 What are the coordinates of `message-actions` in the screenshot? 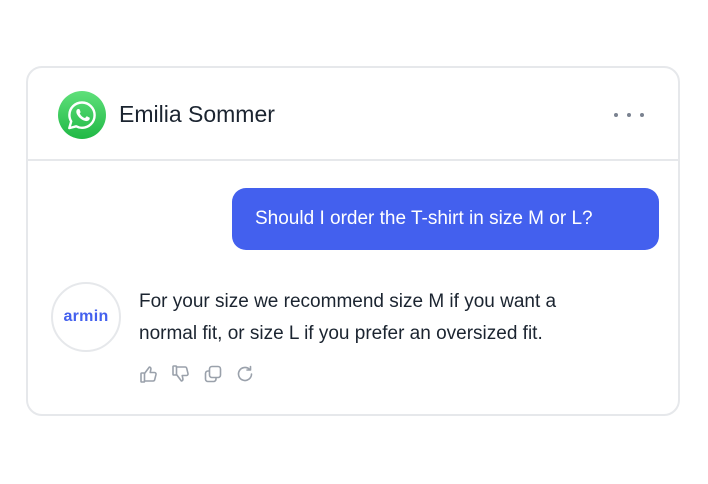 It's located at (197, 374).